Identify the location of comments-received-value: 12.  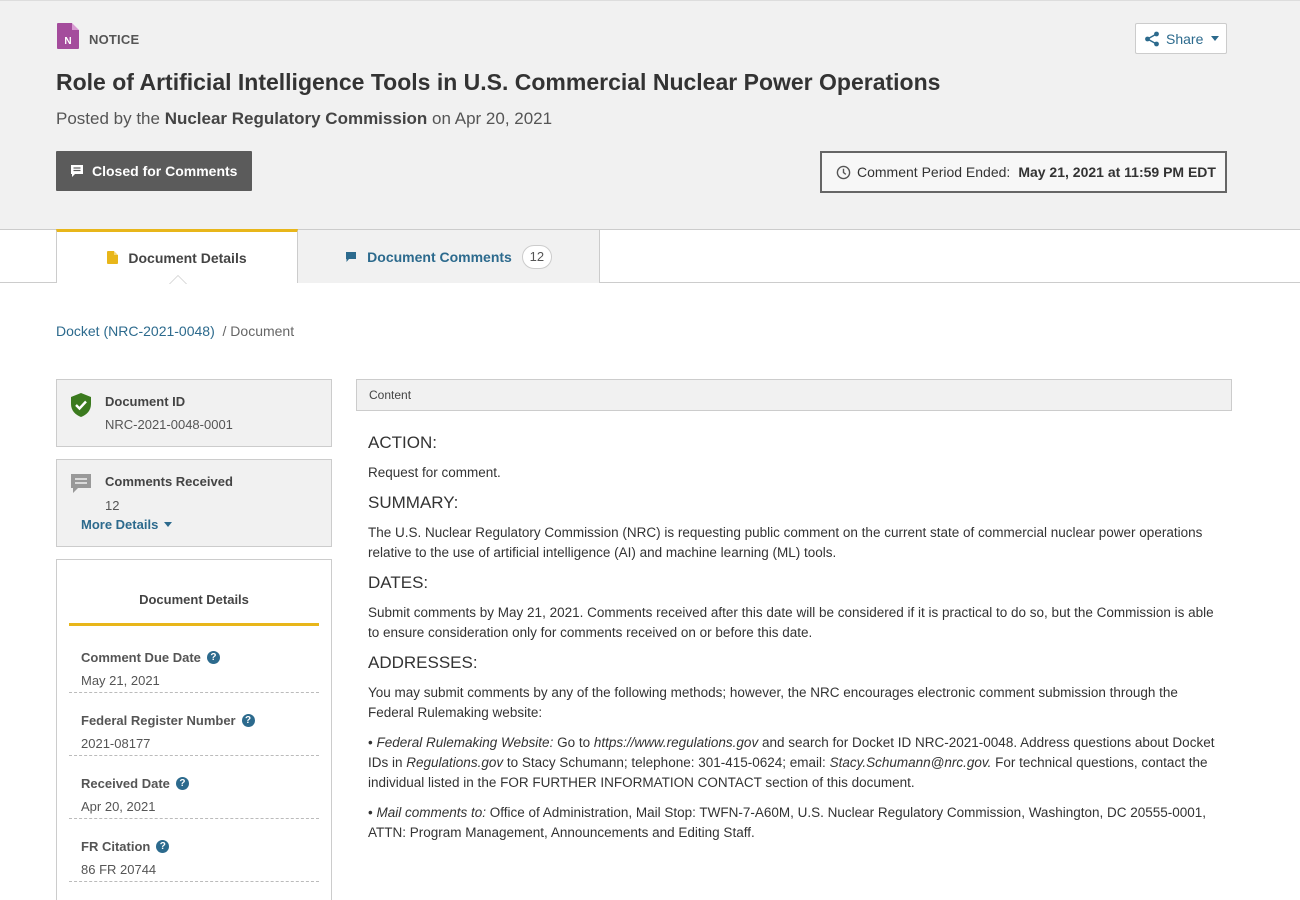
(112, 505).